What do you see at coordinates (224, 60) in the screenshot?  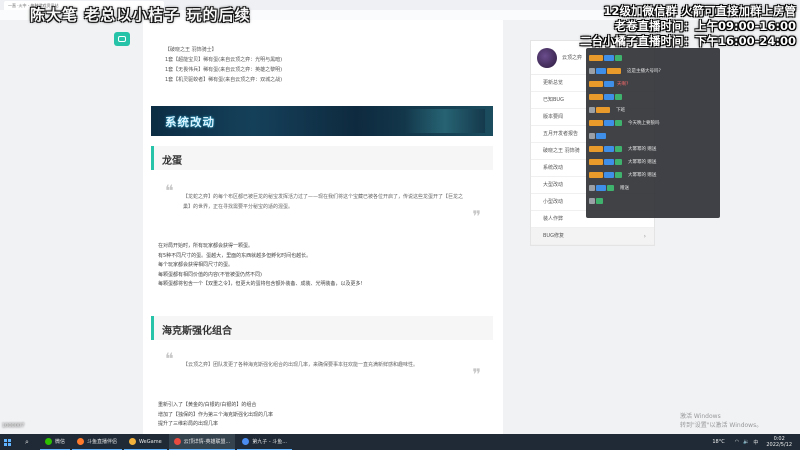 I see `reward-item: 1套【超能宝贝】稀有蛋(来自云顶之弈：光明与黑暗)` at bounding box center [224, 60].